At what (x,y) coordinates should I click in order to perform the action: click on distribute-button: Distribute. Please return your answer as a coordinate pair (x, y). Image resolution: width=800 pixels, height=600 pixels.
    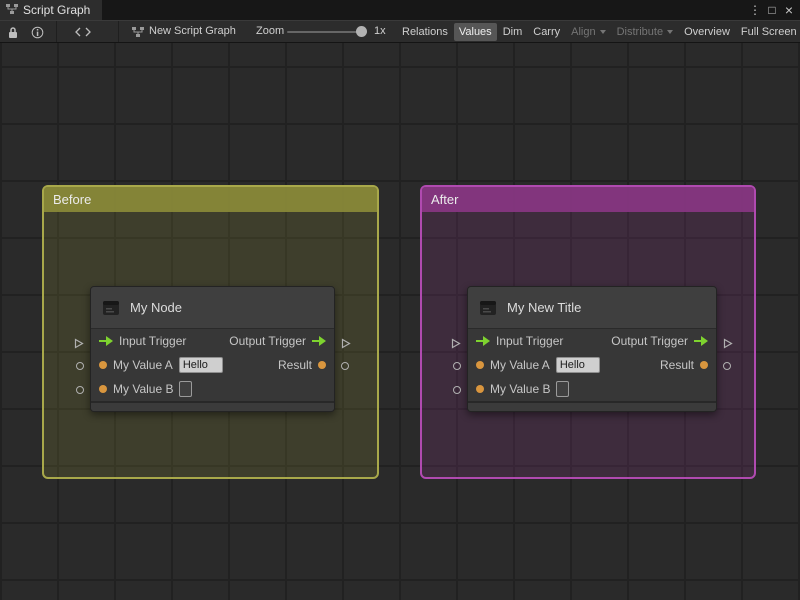
    Looking at the image, I should click on (645, 32).